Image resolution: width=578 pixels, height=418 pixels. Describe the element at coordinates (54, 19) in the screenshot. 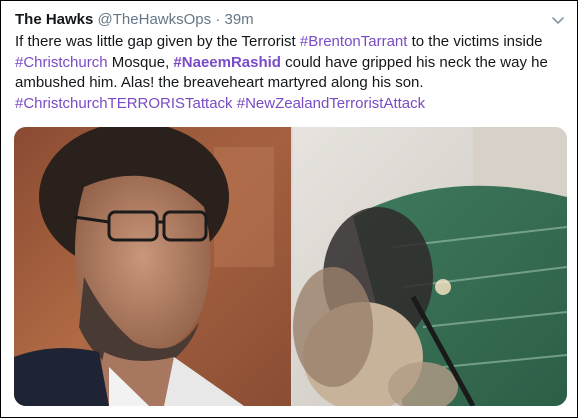

I see `author-name: The Hawks` at that location.